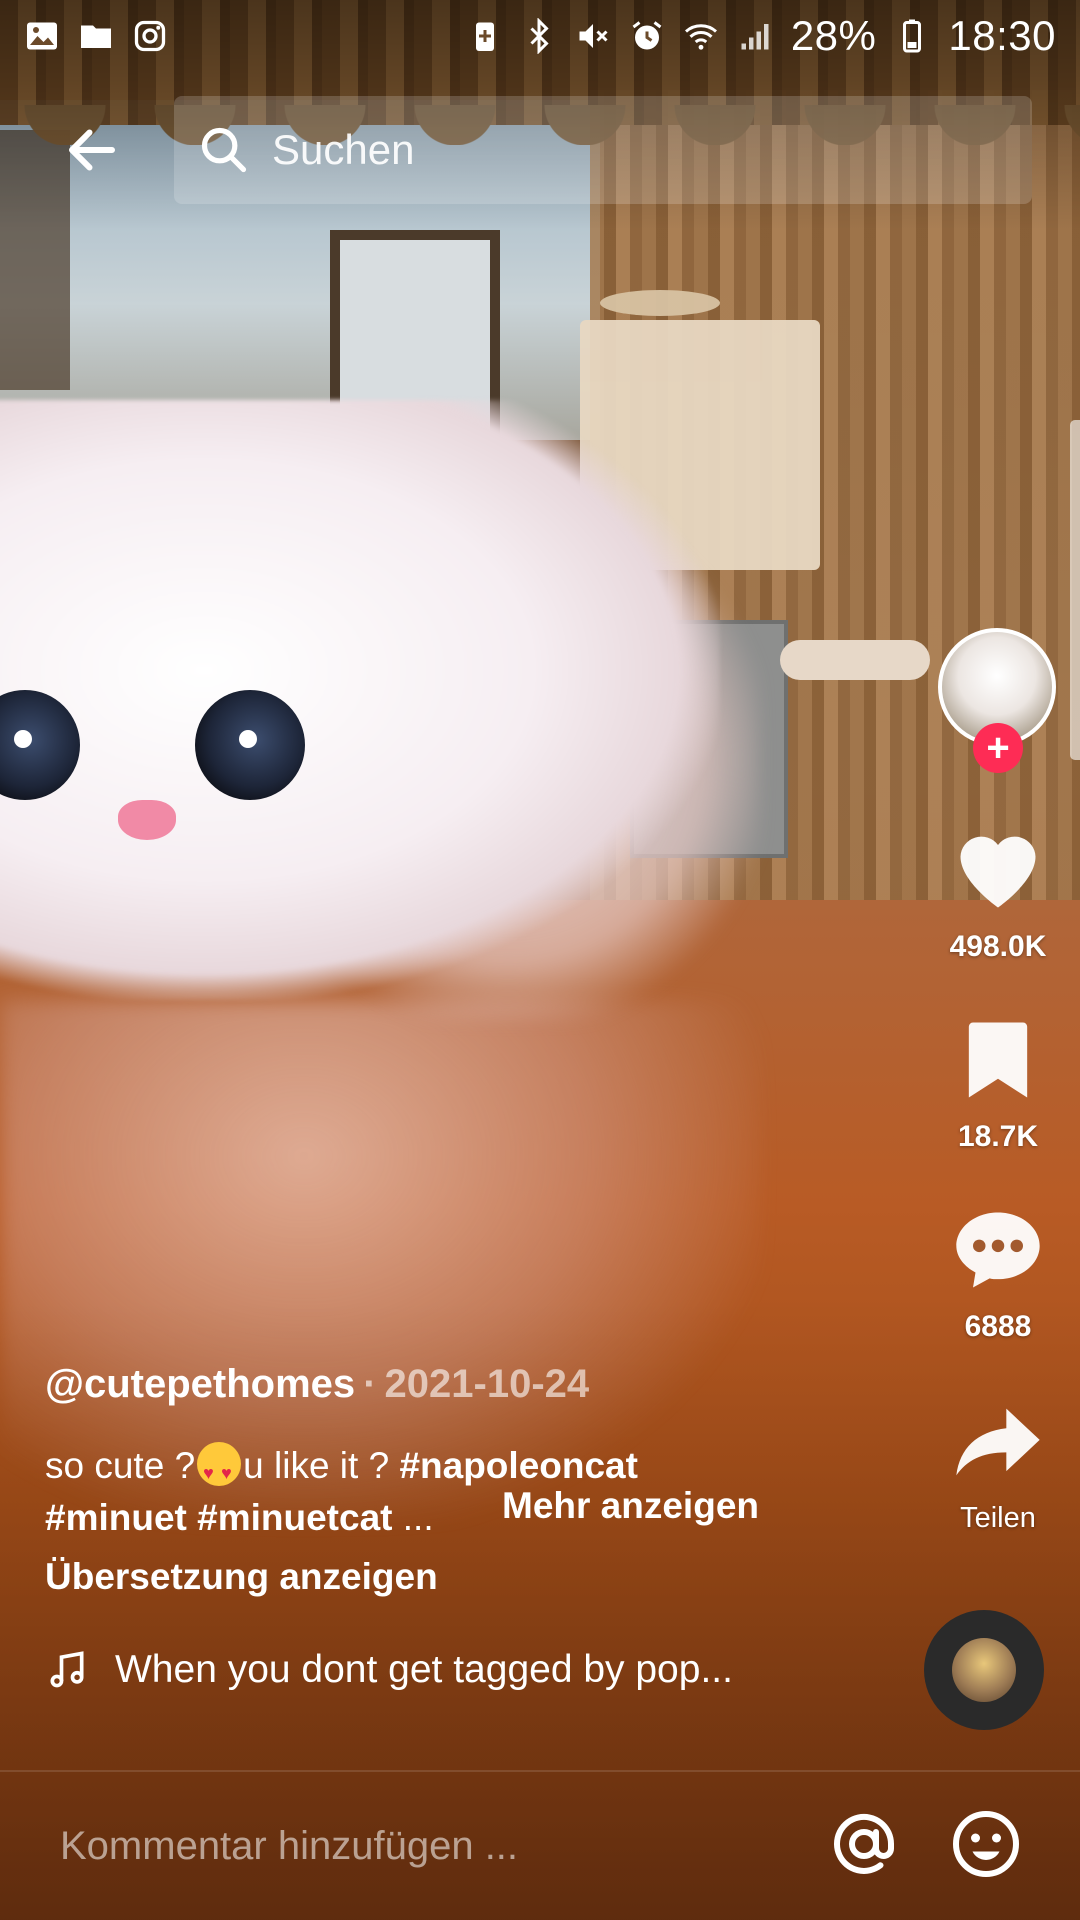 This screenshot has width=1080, height=1920. I want to click on search-icon, so click(224, 150).